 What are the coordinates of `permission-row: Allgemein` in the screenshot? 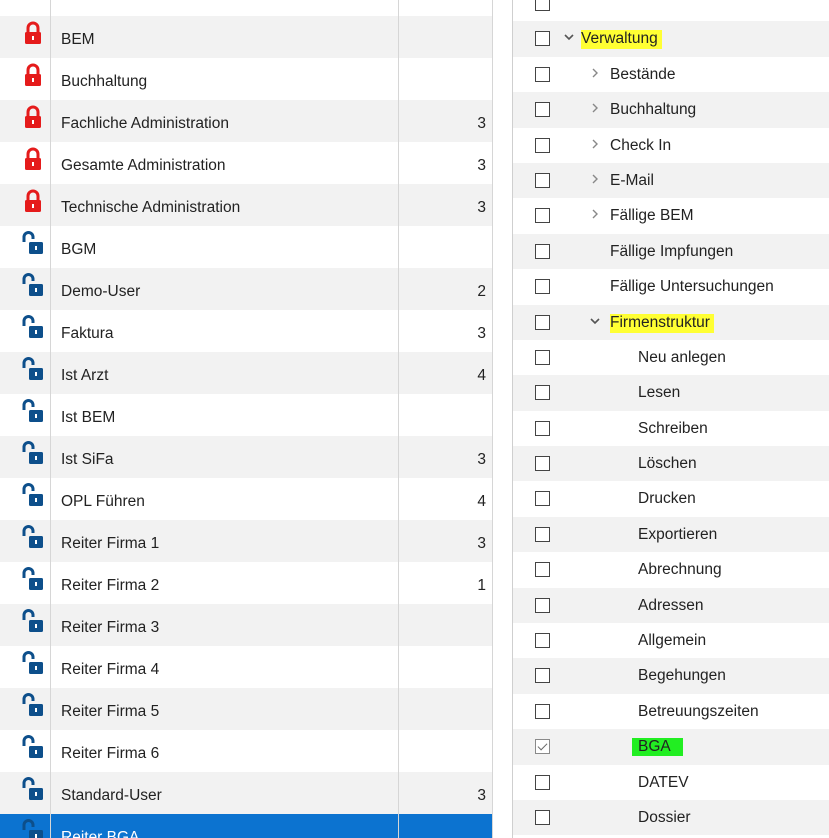 It's located at (671, 640).